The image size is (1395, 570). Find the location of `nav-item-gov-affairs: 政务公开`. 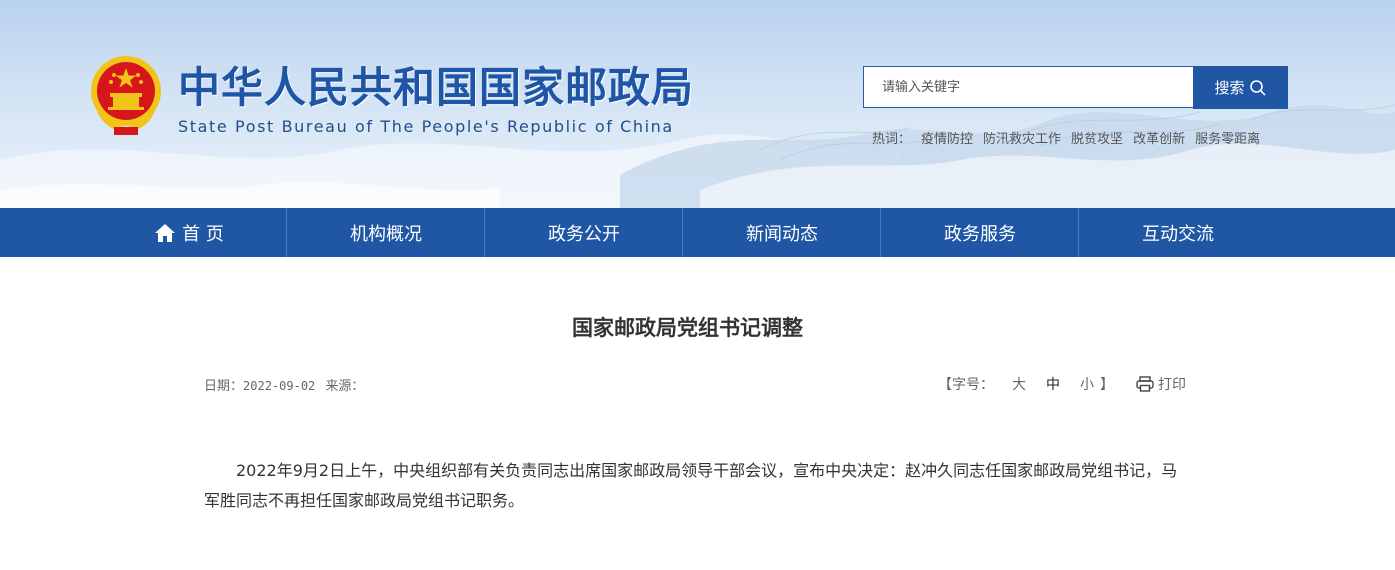

nav-item-gov-affairs: 政务公开 is located at coordinates (584, 232).